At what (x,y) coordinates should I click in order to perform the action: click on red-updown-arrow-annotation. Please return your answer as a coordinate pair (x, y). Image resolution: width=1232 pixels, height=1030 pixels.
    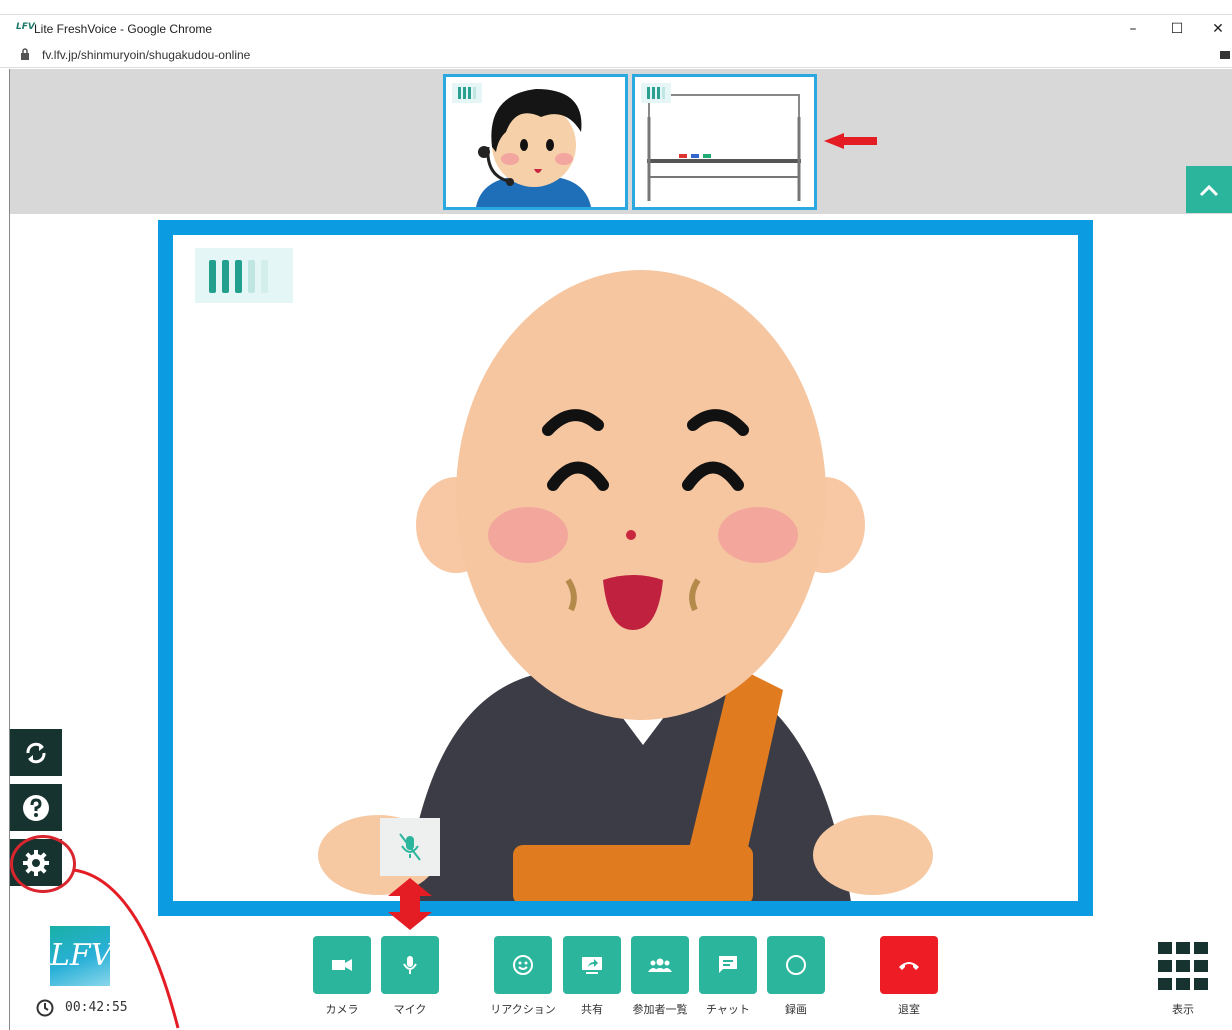
    Looking at the image, I should click on (410, 904).